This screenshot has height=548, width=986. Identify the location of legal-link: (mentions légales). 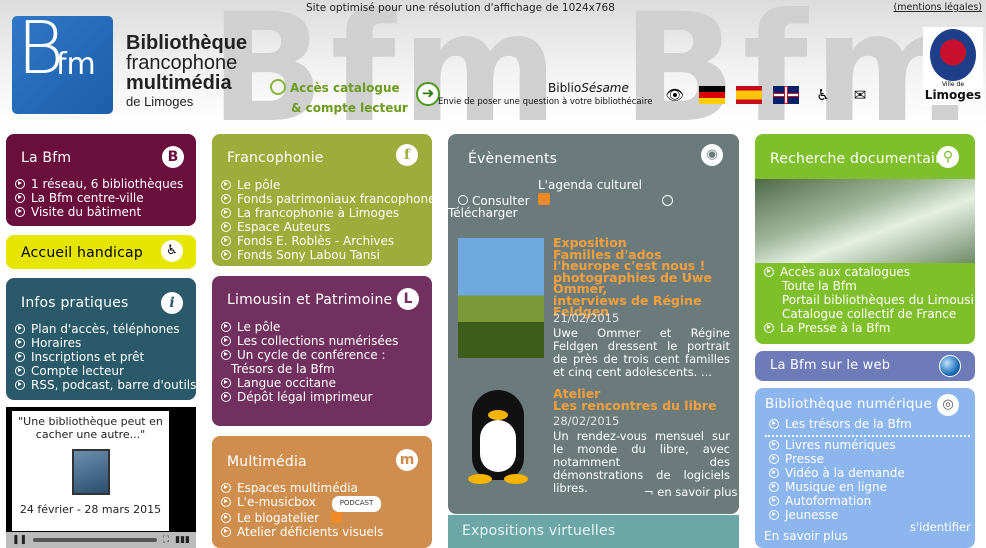
(938, 7).